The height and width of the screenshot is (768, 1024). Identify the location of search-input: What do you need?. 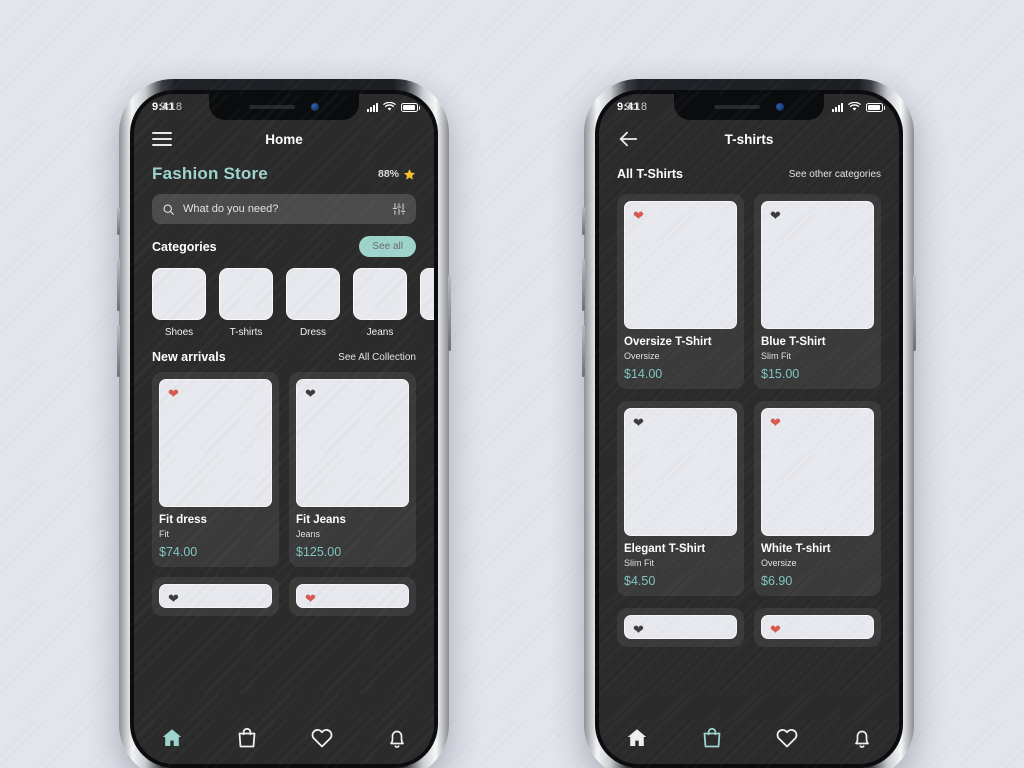
(283, 209).